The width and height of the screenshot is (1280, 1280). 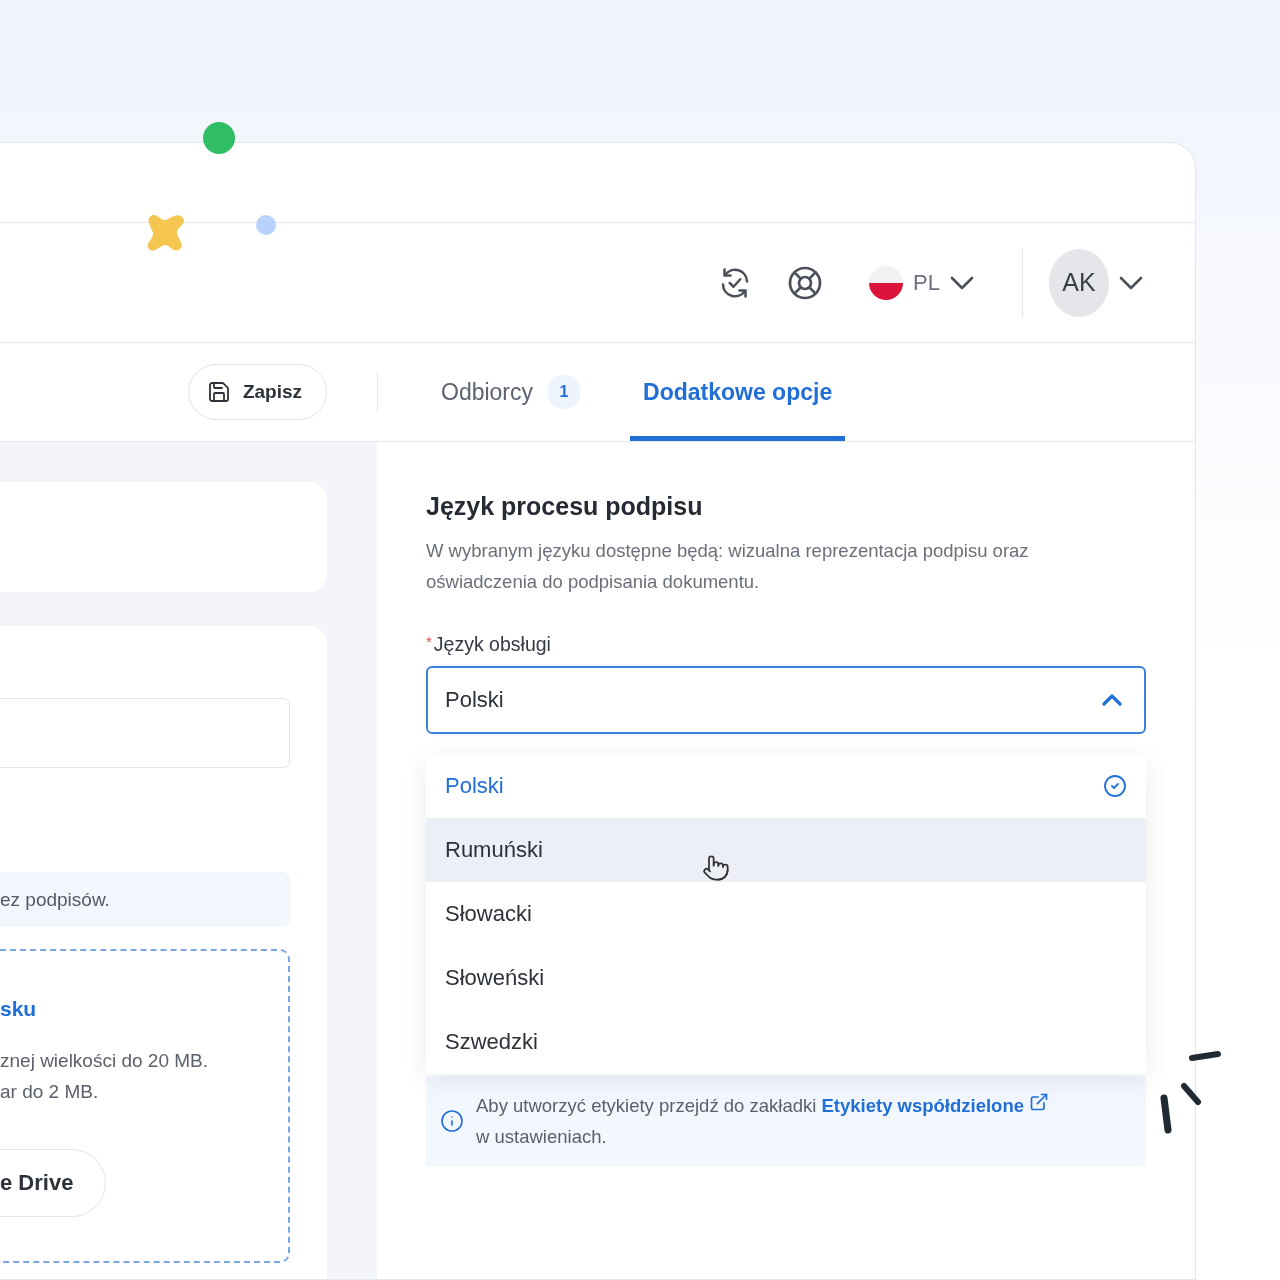 What do you see at coordinates (786, 1042) in the screenshot?
I see `dropdown-option: Szwedzki` at bounding box center [786, 1042].